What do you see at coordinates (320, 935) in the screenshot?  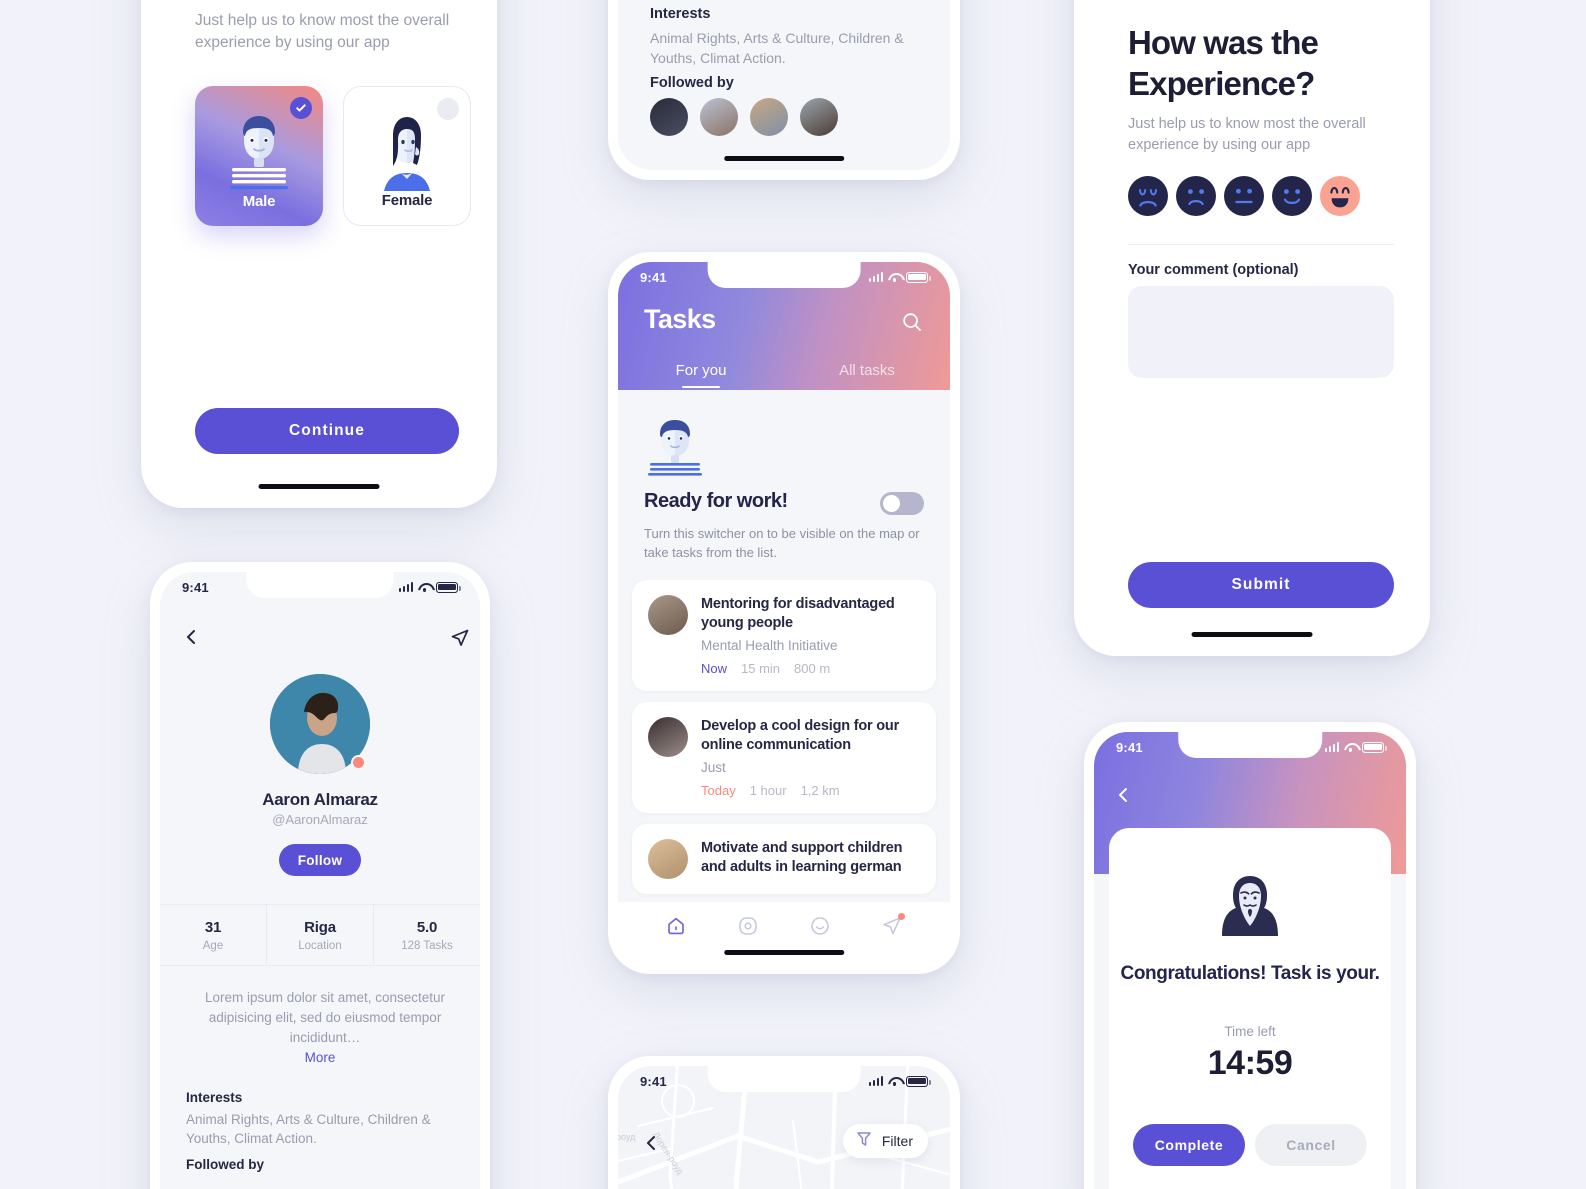 I see `profile-stats: 31 Age Riga Location 5.0 128 Tasks` at bounding box center [320, 935].